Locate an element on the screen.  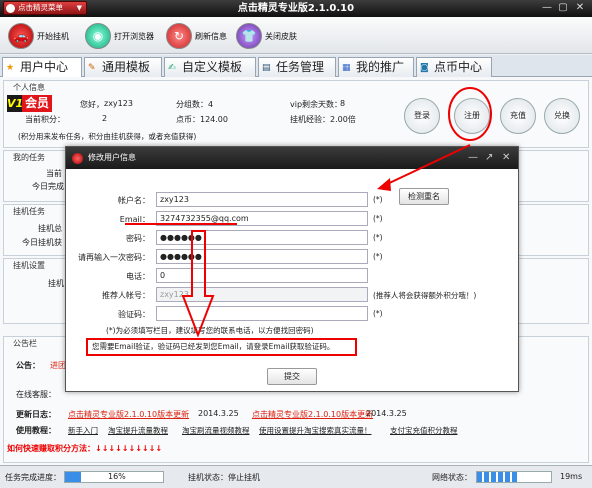
register-highlight-circle is located at coordinates (470, 114).